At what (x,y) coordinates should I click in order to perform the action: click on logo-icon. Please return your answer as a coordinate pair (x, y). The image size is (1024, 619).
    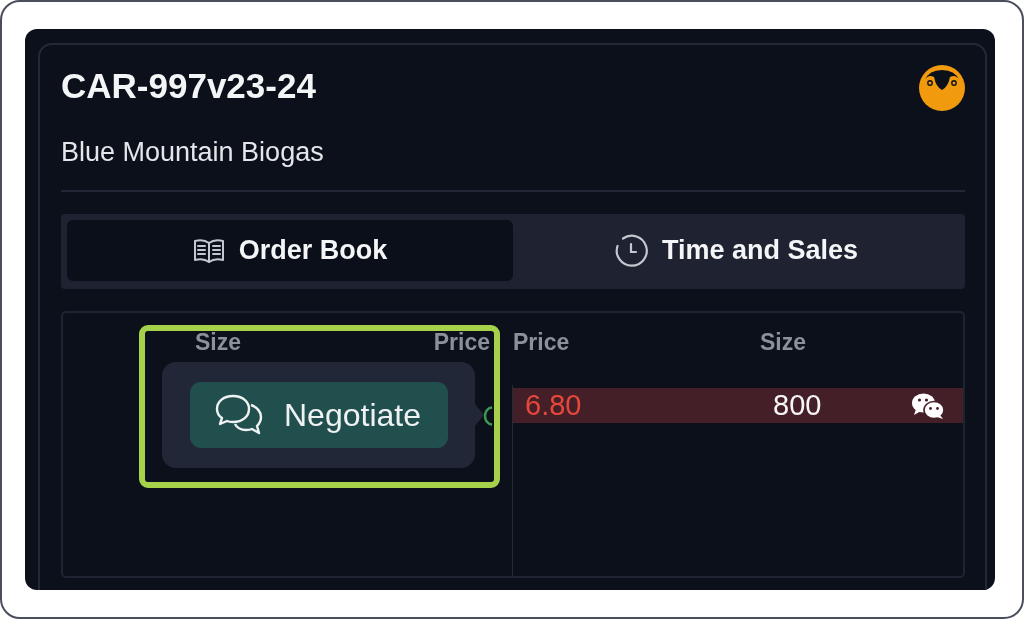
    Looking at the image, I should click on (942, 88).